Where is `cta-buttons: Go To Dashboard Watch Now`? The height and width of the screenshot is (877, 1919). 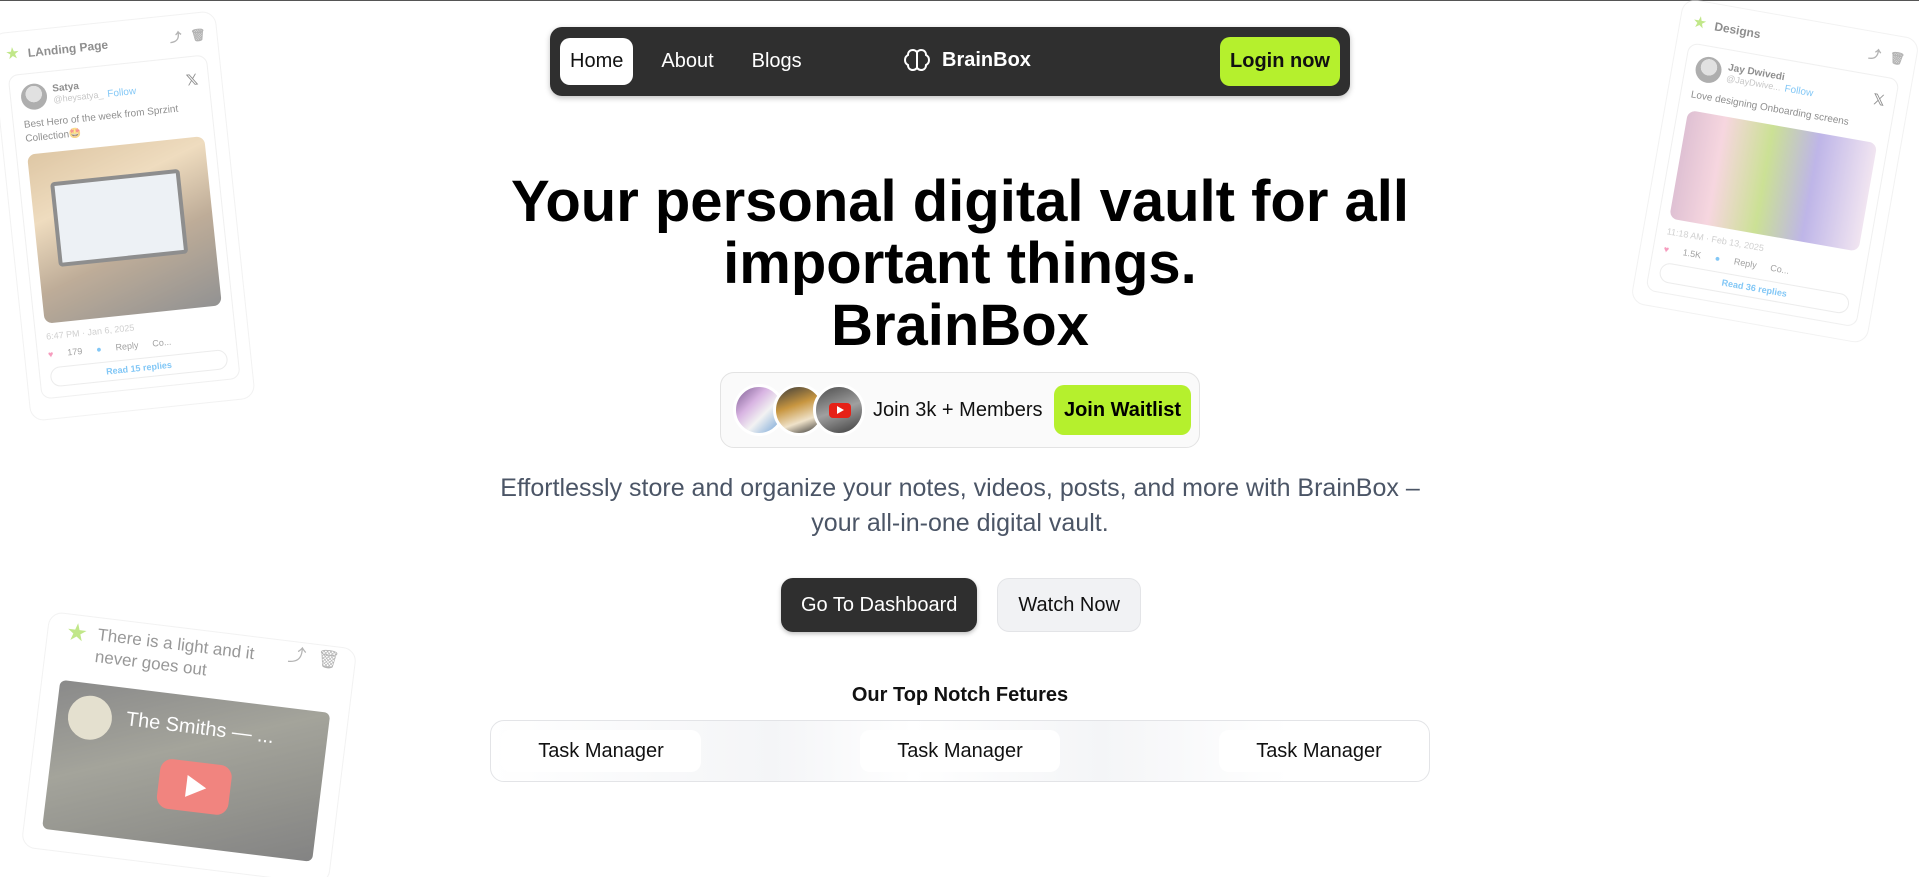
cta-buttons: Go To Dashboard Watch Now is located at coordinates (961, 605).